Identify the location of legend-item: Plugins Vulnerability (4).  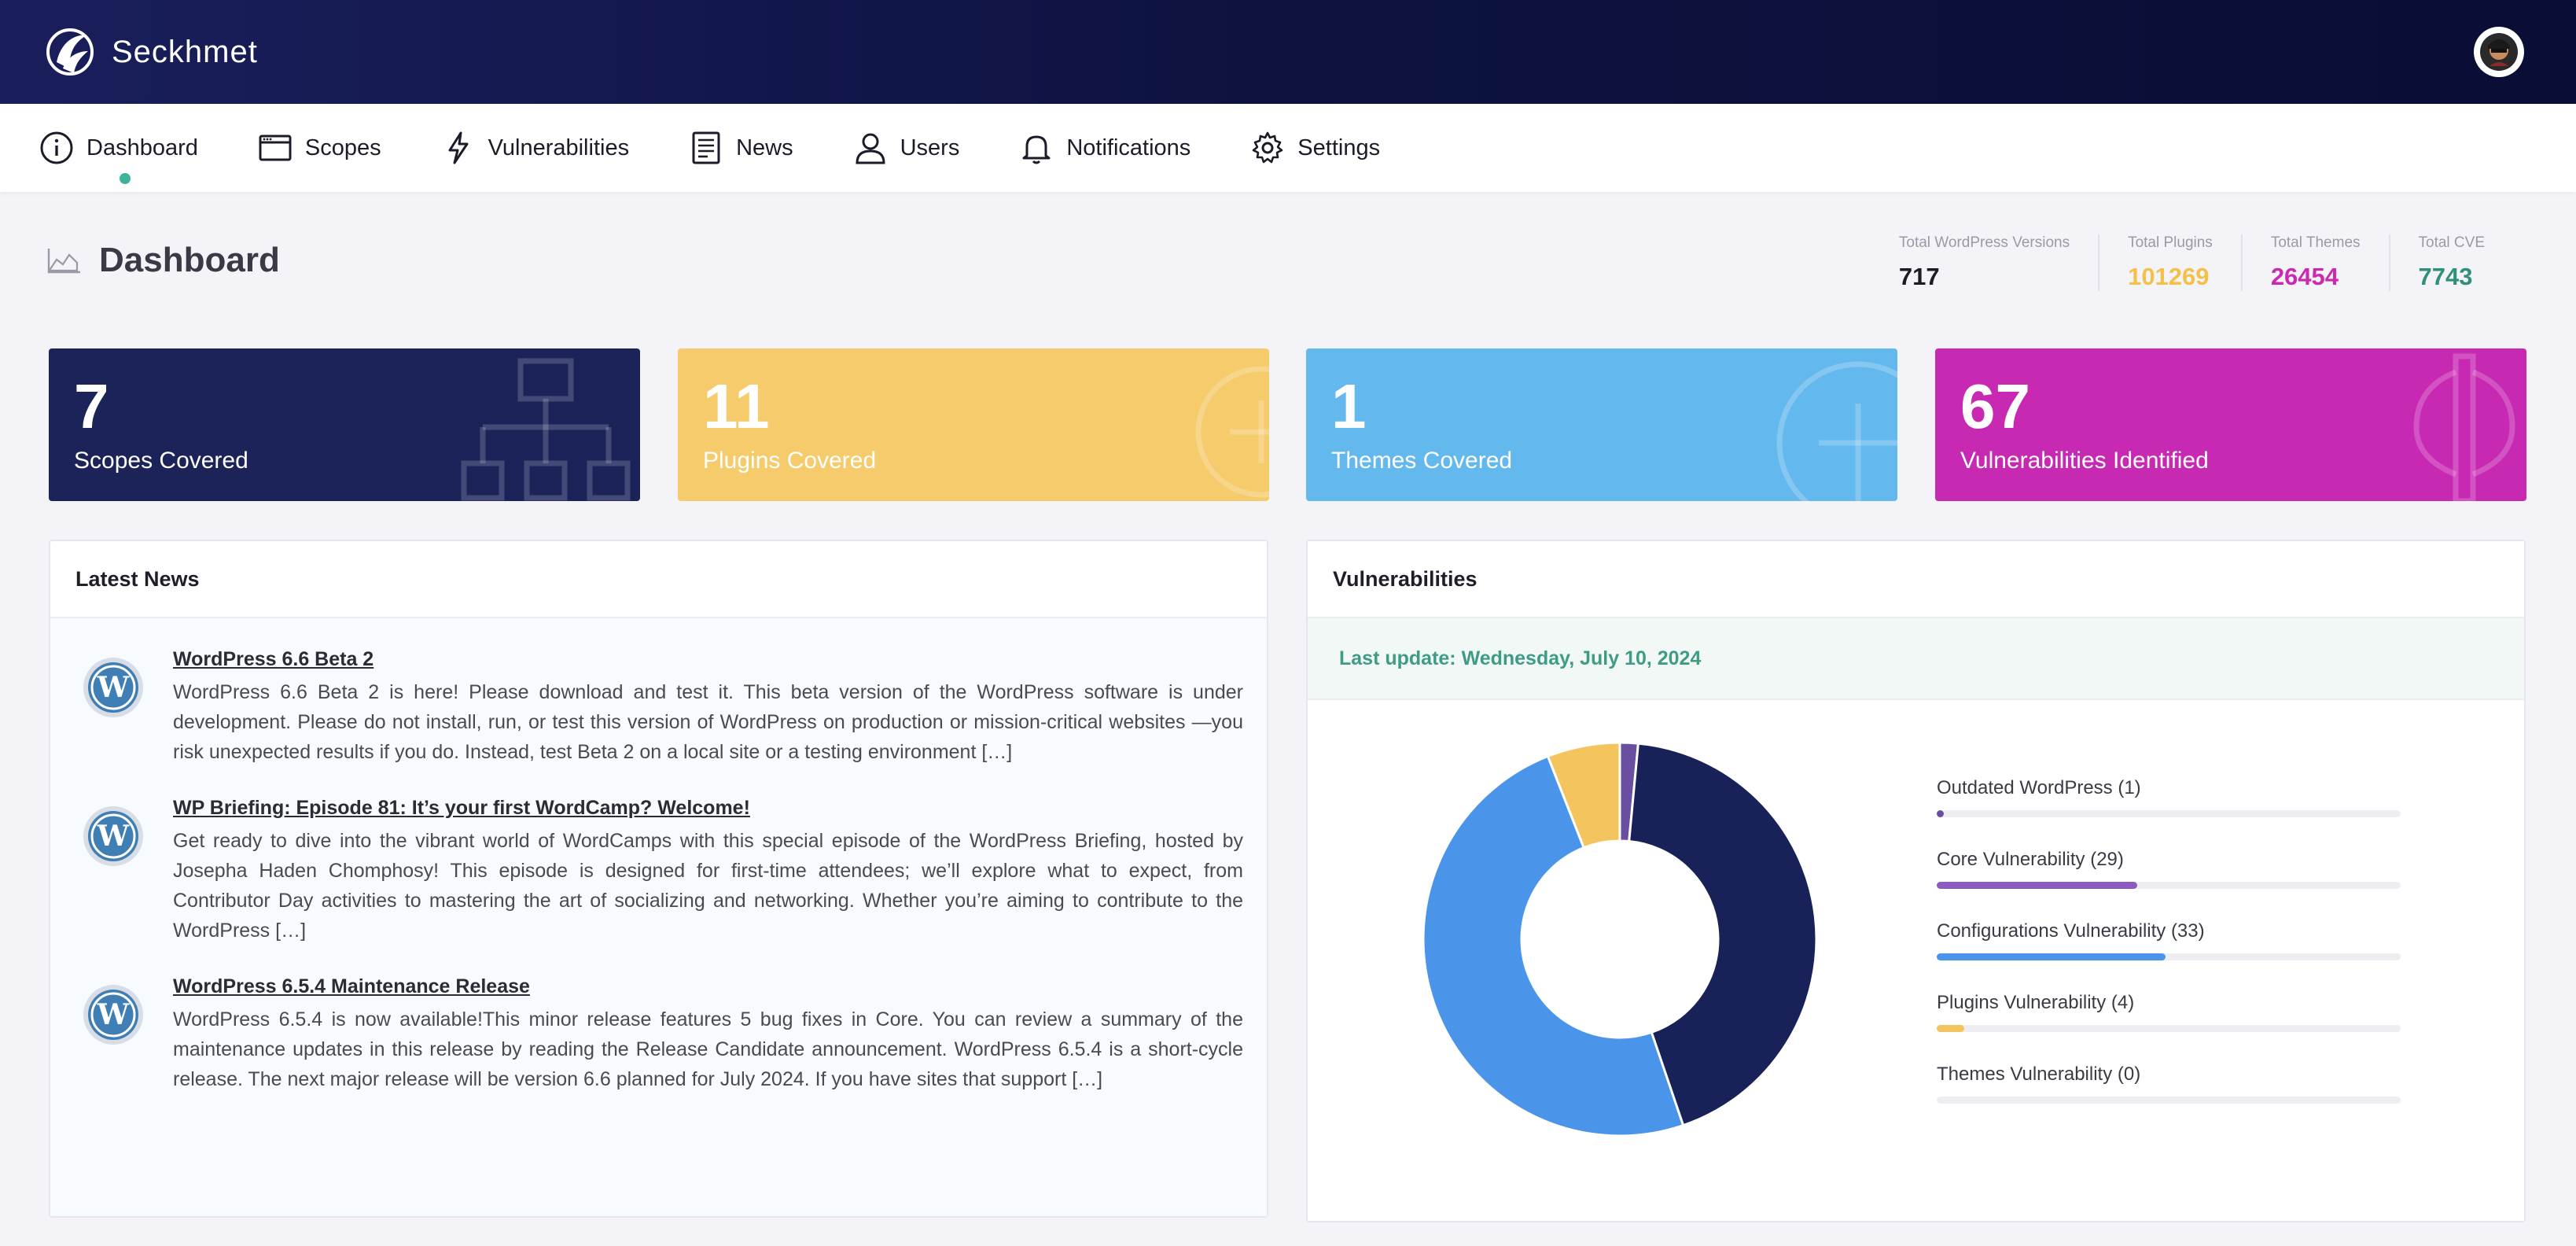
(2169, 1012).